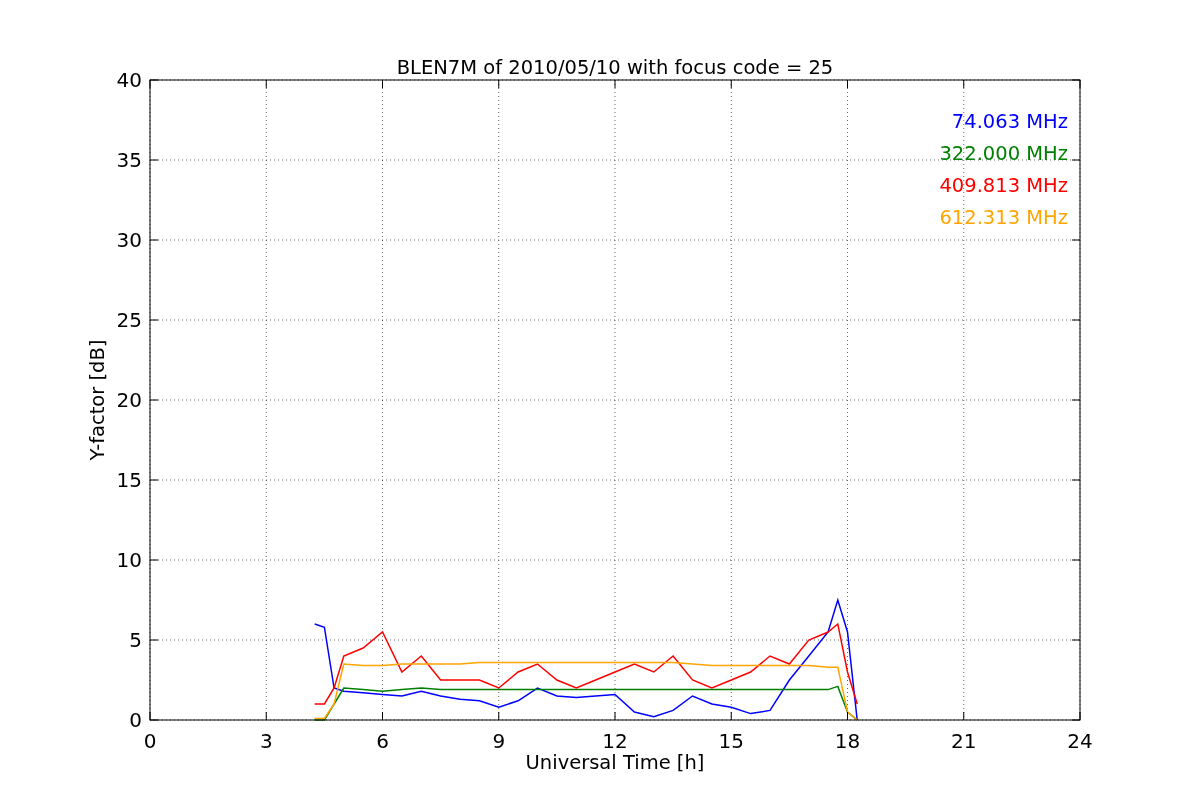 The height and width of the screenshot is (800, 1200). I want to click on x-tick-label: 21, so click(964, 741).